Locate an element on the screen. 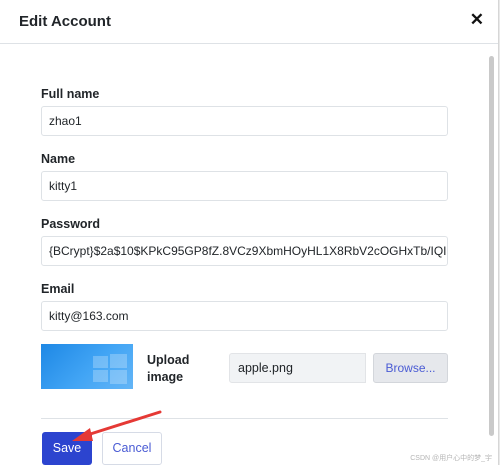 The width and height of the screenshot is (500, 465). upload-label-line2: image is located at coordinates (165, 377).